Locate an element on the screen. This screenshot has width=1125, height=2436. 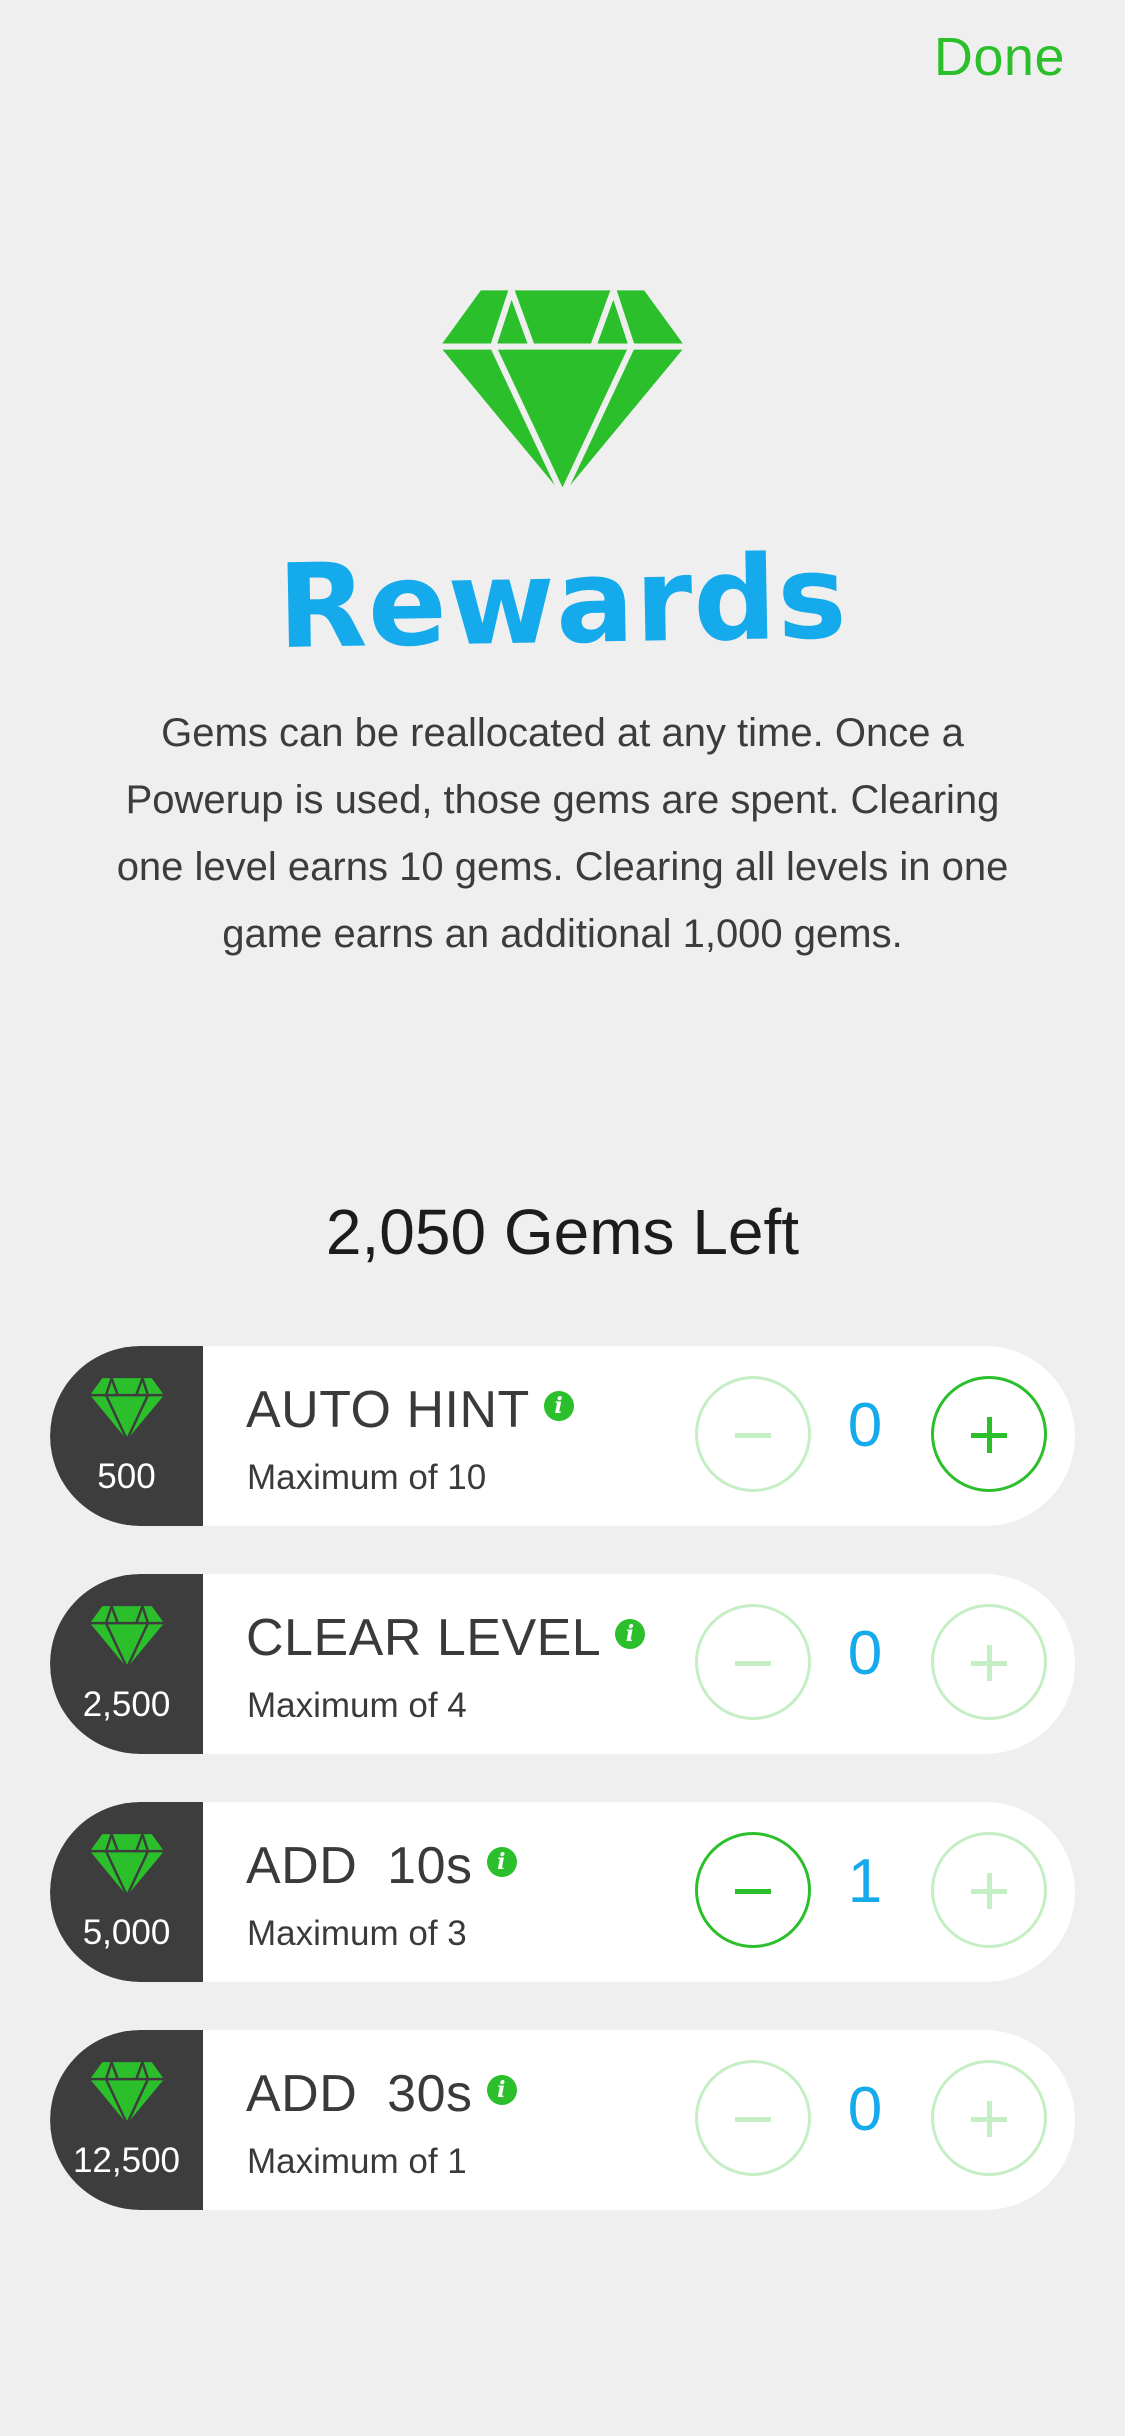
cost-badge: 12,500 is located at coordinates (126, 2120).